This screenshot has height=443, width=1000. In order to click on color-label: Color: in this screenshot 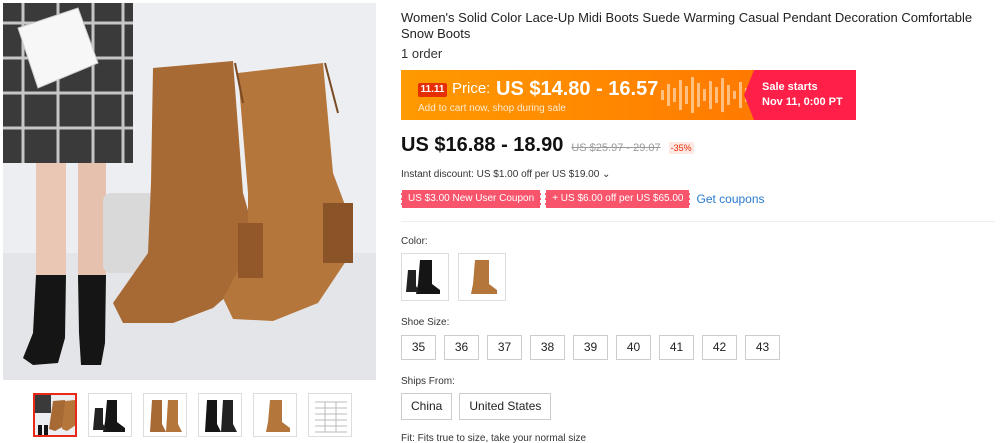, I will do `click(414, 241)`.